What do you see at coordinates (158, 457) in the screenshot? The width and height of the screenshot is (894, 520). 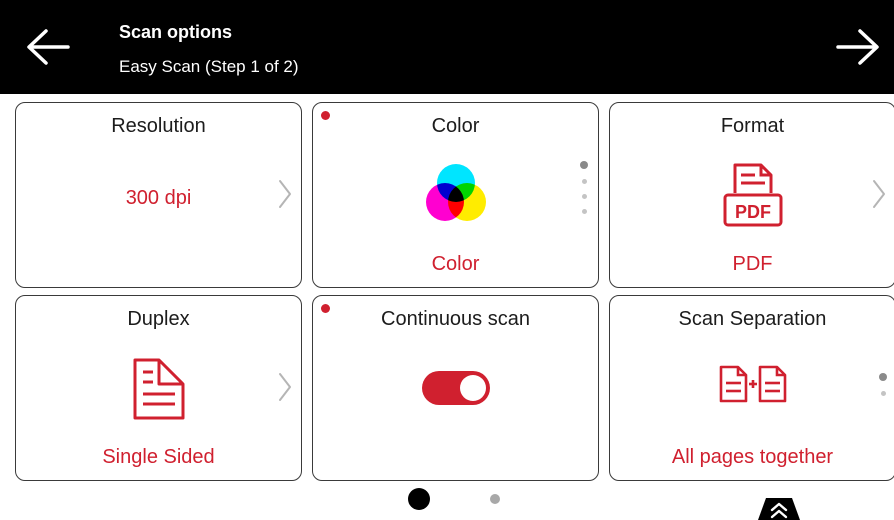 I see `duplex-value: Single Sided` at bounding box center [158, 457].